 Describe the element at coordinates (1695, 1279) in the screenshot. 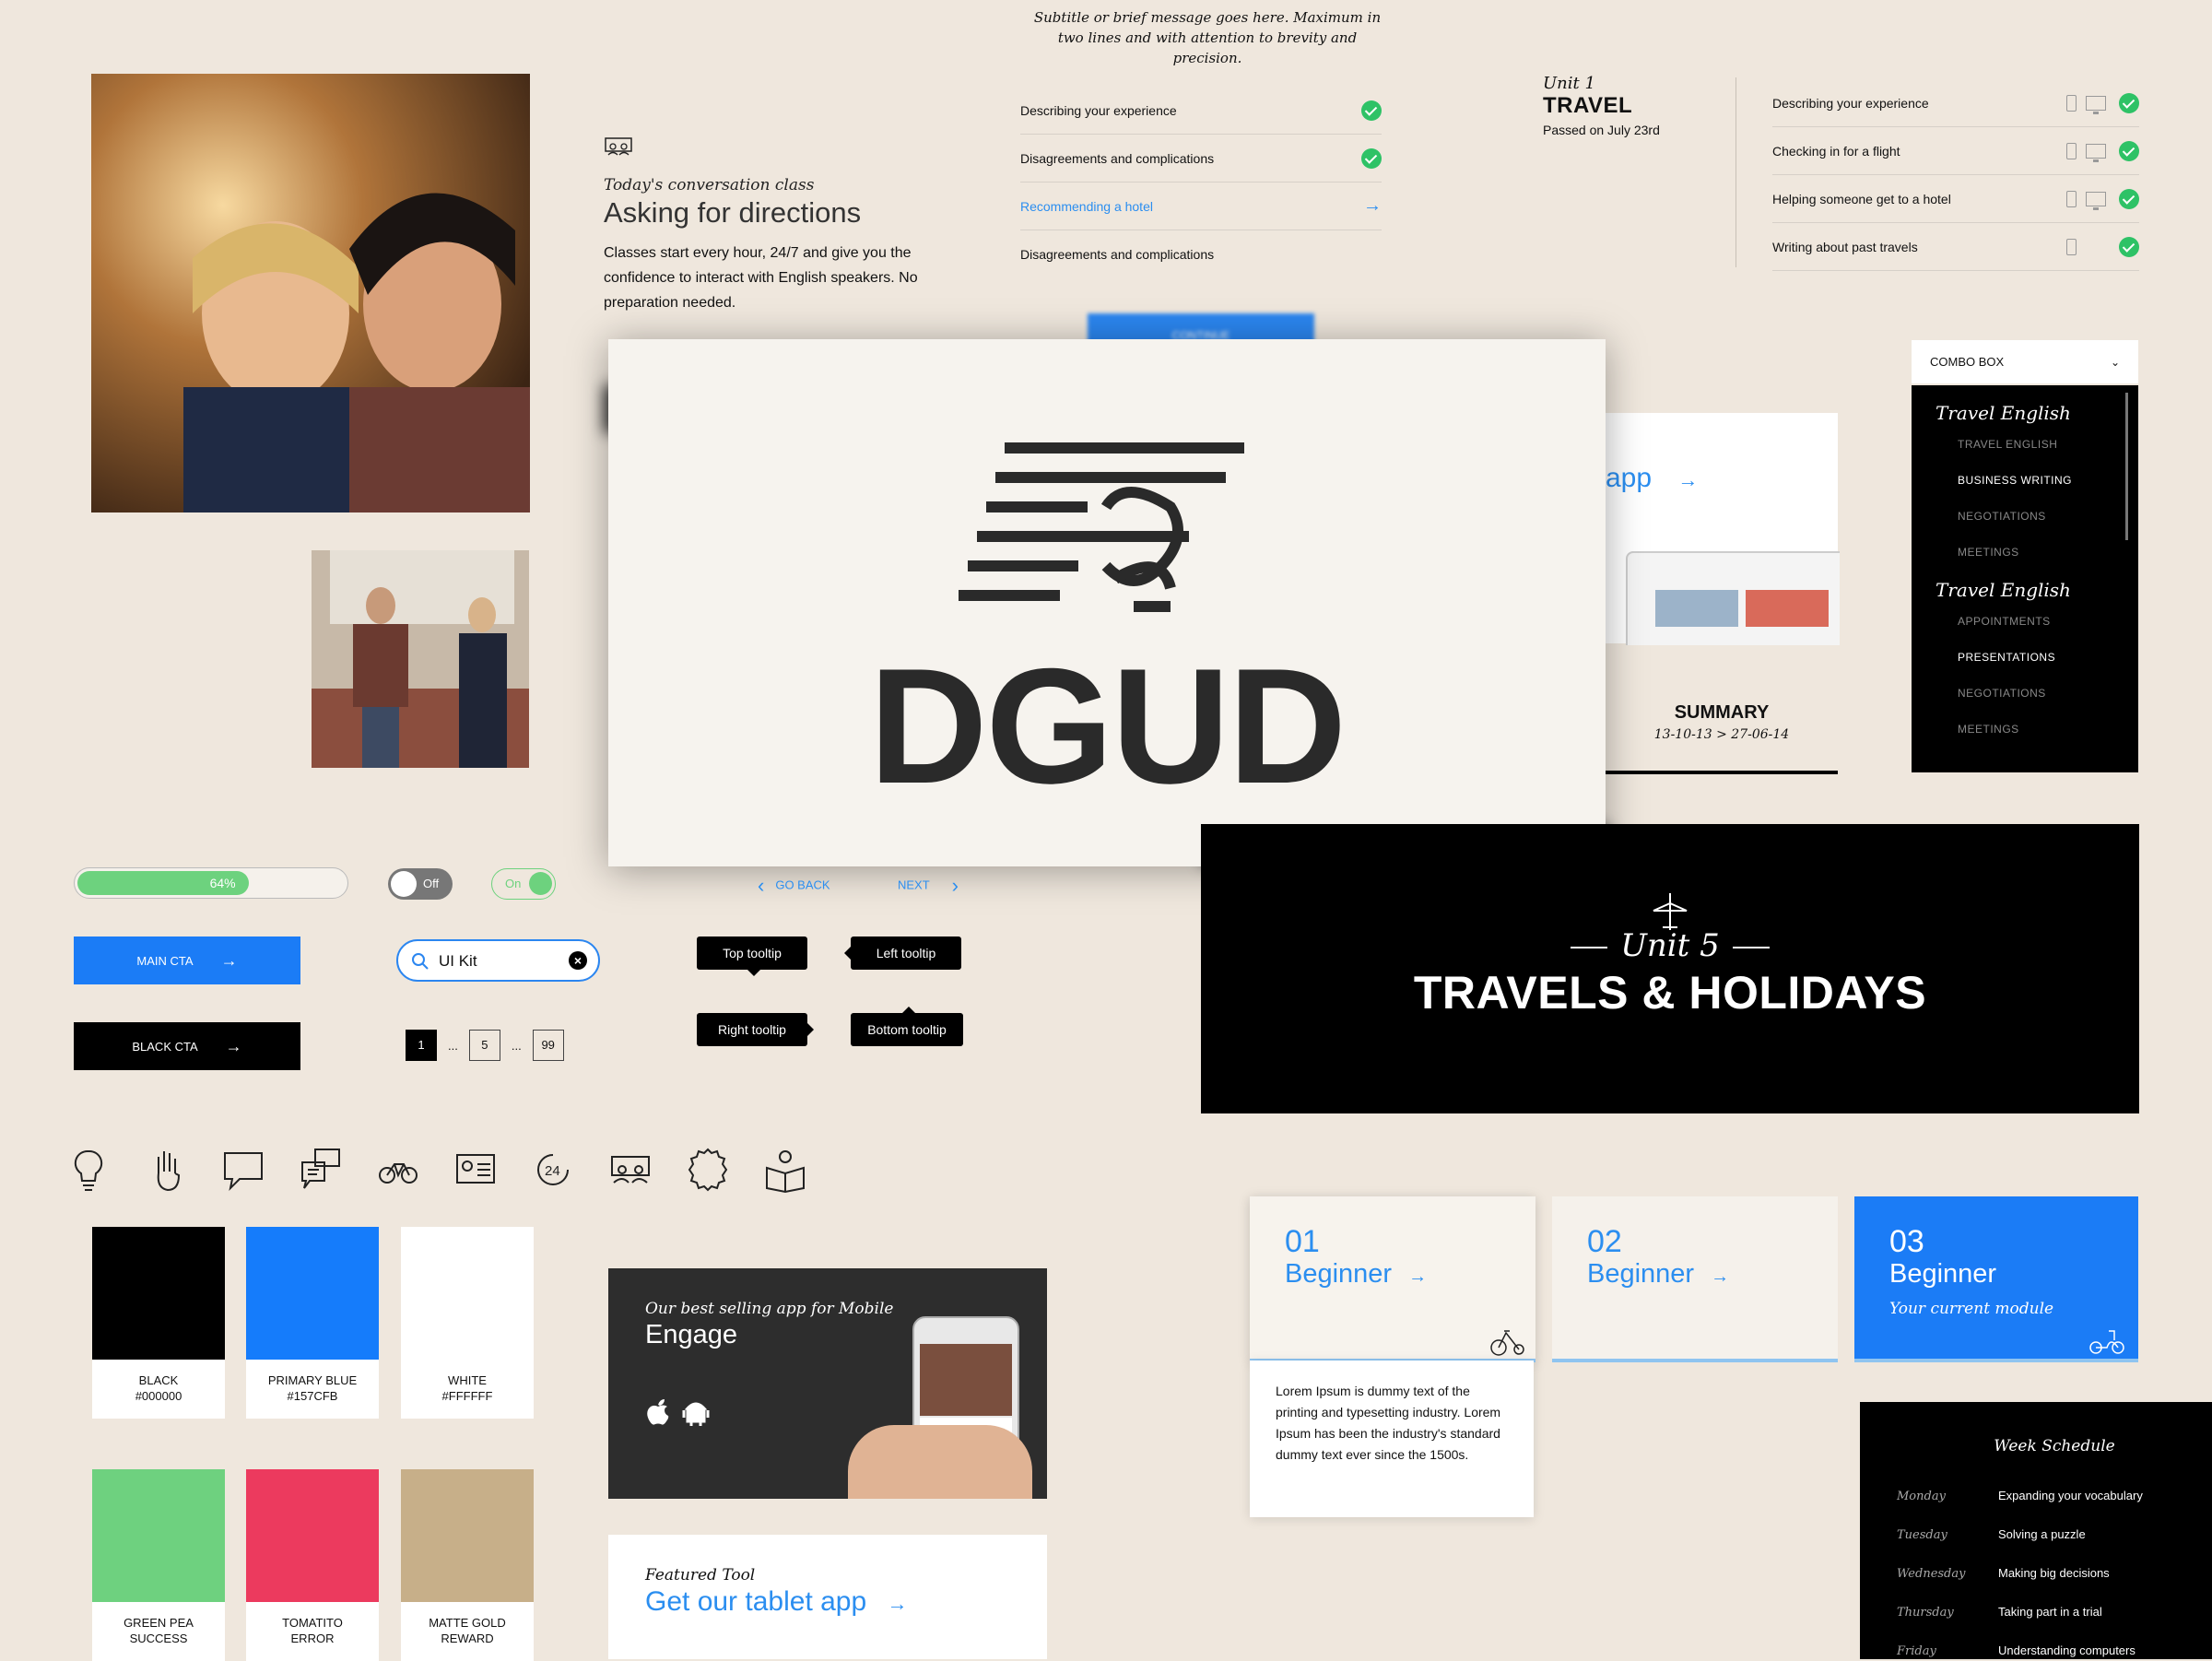

I see `level-card: 02 Beginner →` at that location.